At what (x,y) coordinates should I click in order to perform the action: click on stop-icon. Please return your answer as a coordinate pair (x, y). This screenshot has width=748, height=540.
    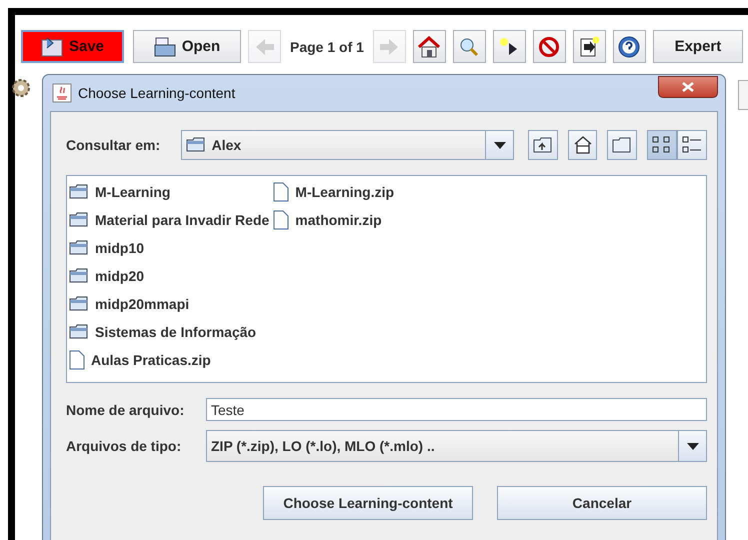
    Looking at the image, I should click on (549, 47).